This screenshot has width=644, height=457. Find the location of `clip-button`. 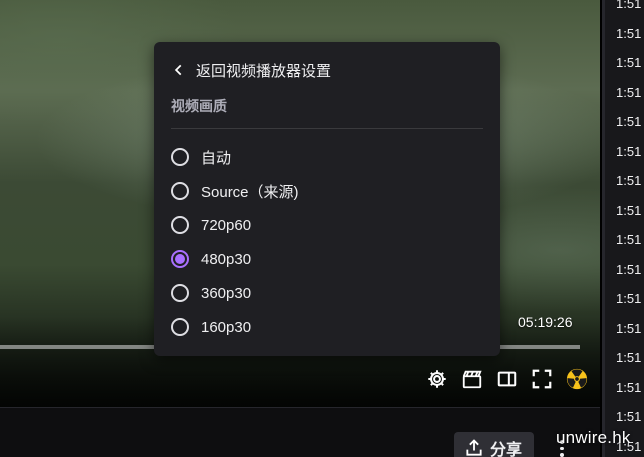

clip-button is located at coordinates (472, 379).